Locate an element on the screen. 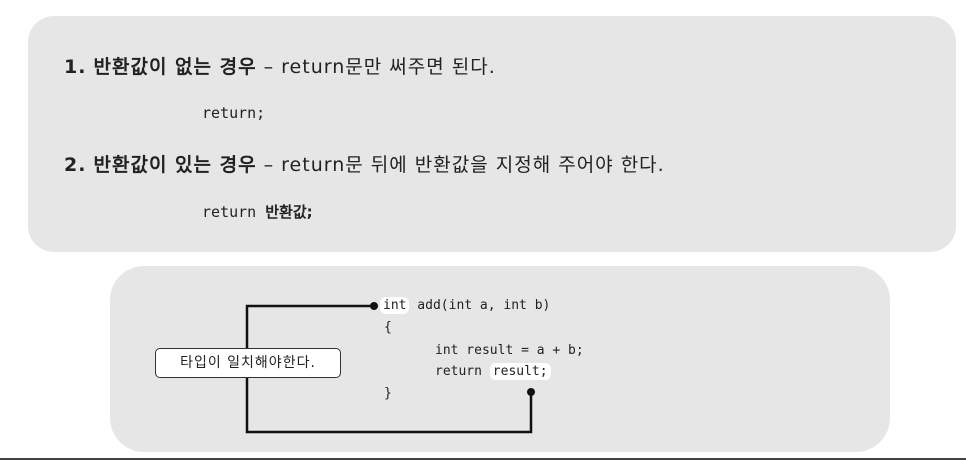  type-match-callout: 타입이 일치해야한다. is located at coordinates (248, 363).